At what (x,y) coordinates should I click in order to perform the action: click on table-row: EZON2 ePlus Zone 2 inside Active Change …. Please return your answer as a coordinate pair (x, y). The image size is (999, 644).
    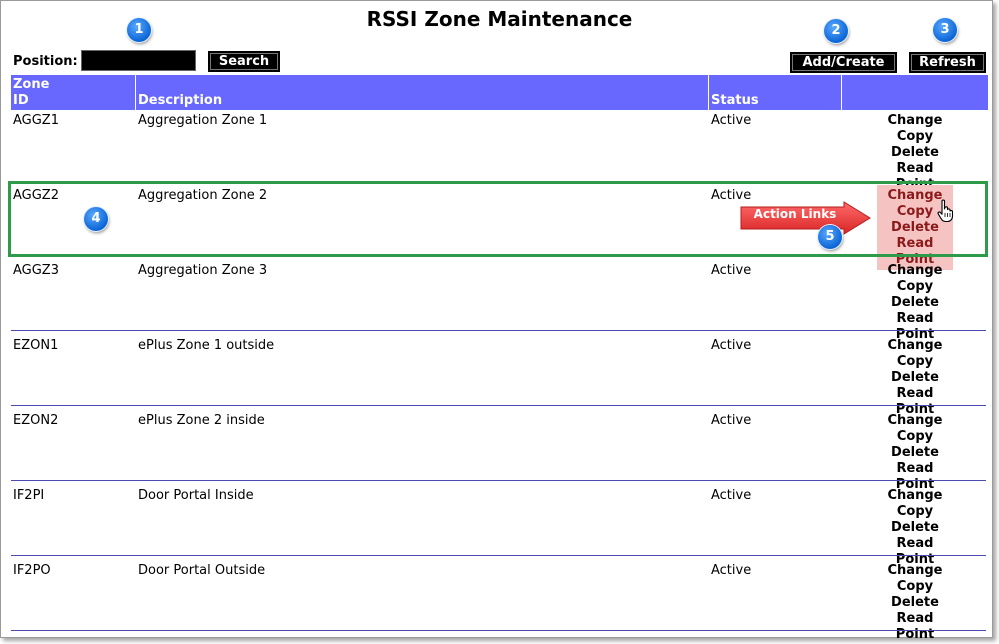
    Looking at the image, I should click on (499, 451).